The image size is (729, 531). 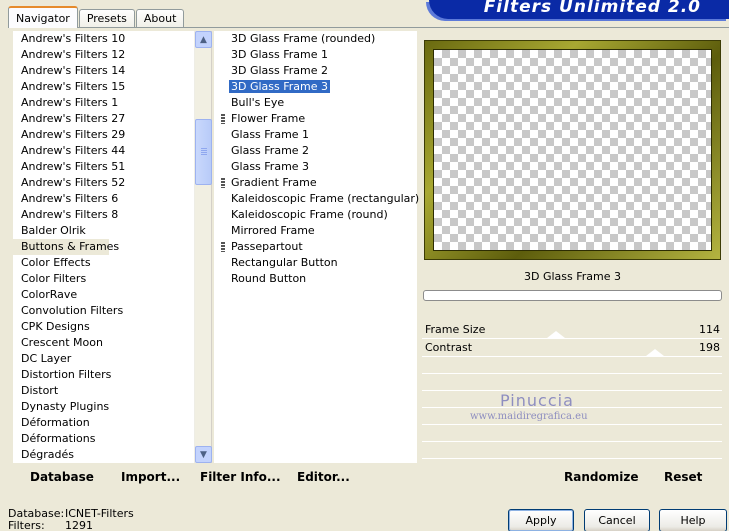 I want to click on apply-button: Apply, so click(x=541, y=520).